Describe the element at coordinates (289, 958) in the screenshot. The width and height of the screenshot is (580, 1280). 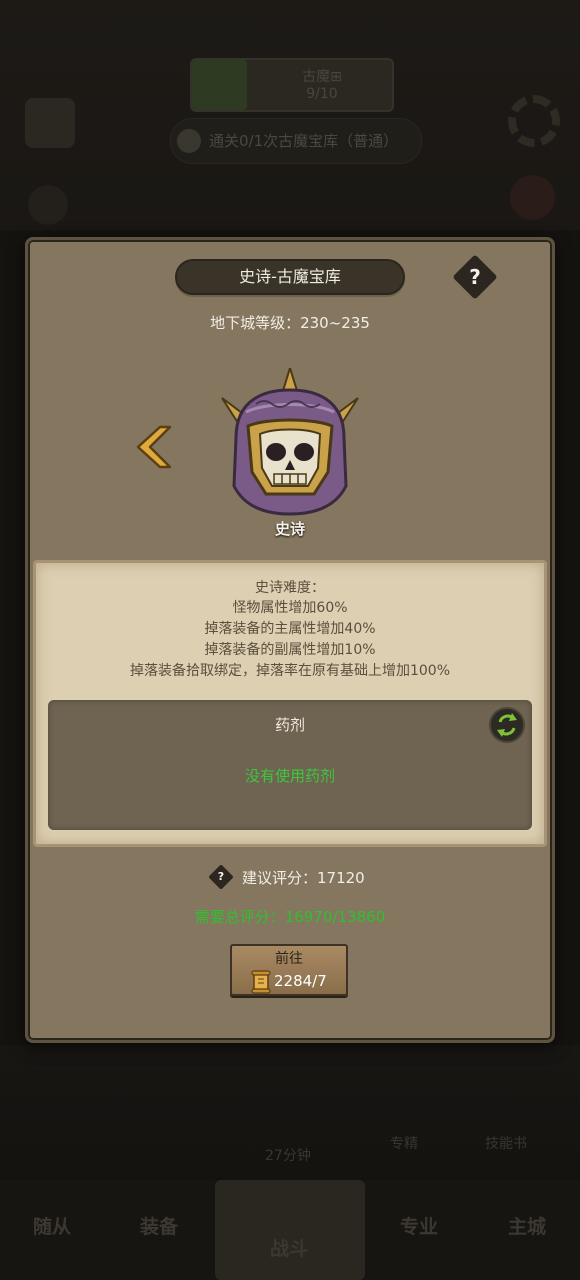
I see `go-button-label: 前往` at that location.